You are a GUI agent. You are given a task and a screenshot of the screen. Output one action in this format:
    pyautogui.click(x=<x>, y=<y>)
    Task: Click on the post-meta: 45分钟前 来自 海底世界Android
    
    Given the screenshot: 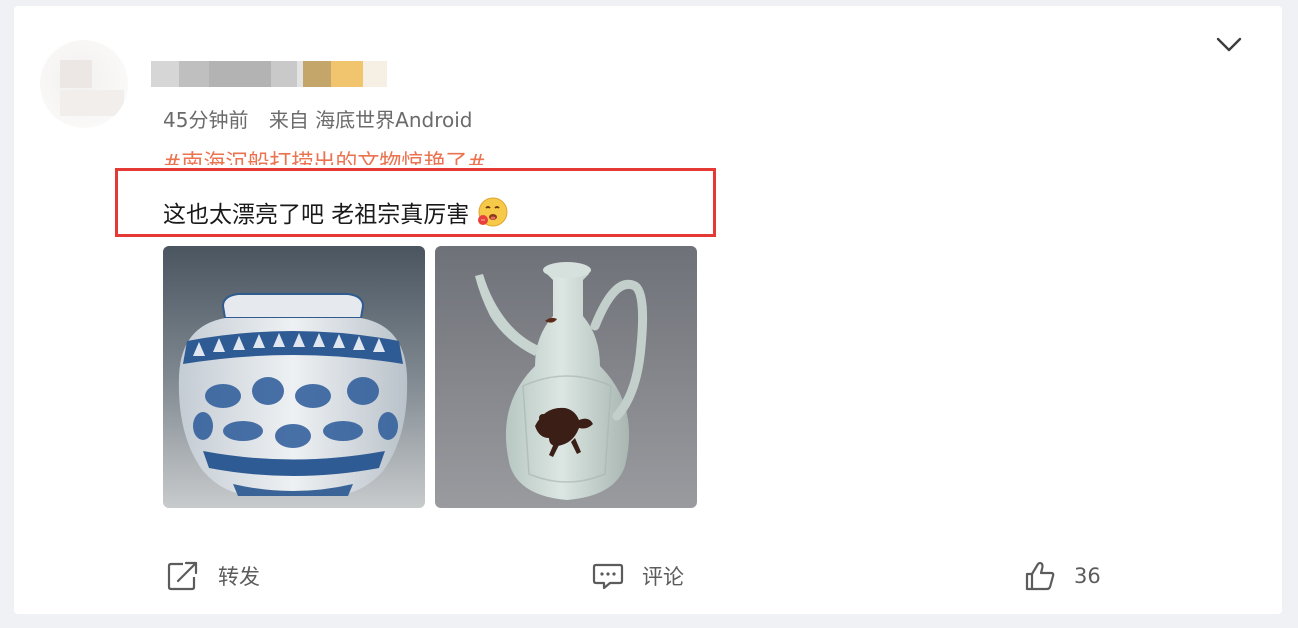 What is the action you would take?
    pyautogui.click(x=325, y=118)
    